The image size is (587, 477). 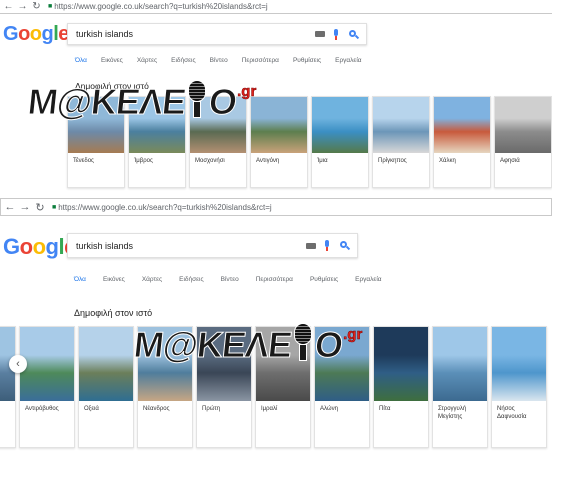 What do you see at coordinates (210, 161) in the screenshot?
I see `island-name: Μοσχονήσι` at bounding box center [210, 161].